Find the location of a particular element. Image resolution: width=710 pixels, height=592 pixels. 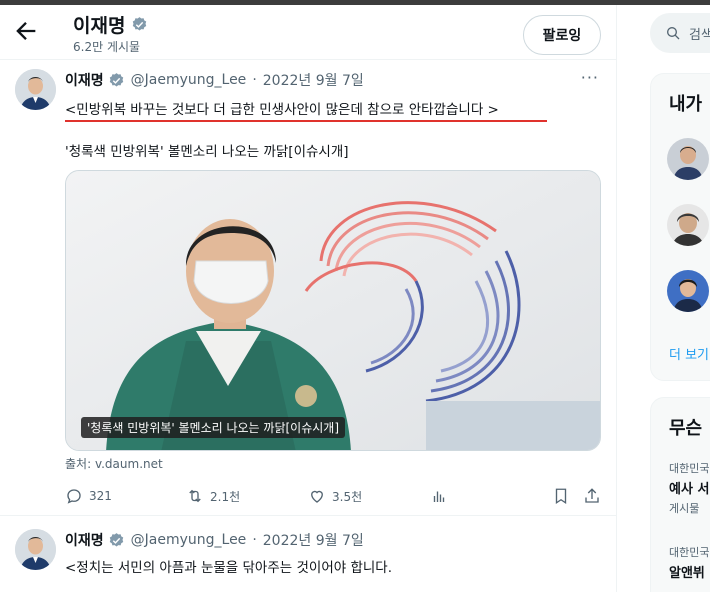

back-arrow-icon is located at coordinates (26, 31).